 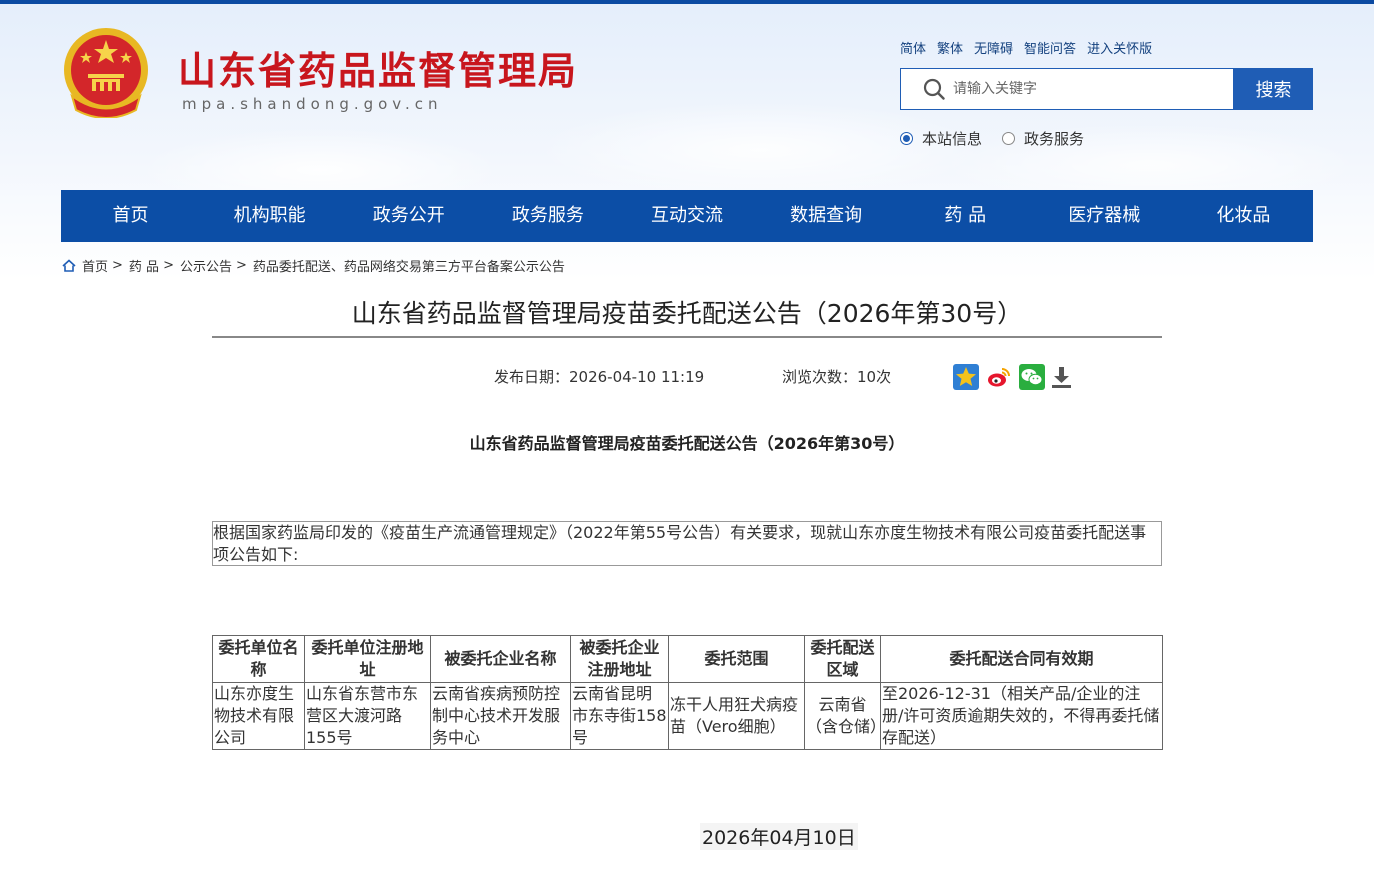 What do you see at coordinates (999, 377) in the screenshot?
I see `weibo-icon` at bounding box center [999, 377].